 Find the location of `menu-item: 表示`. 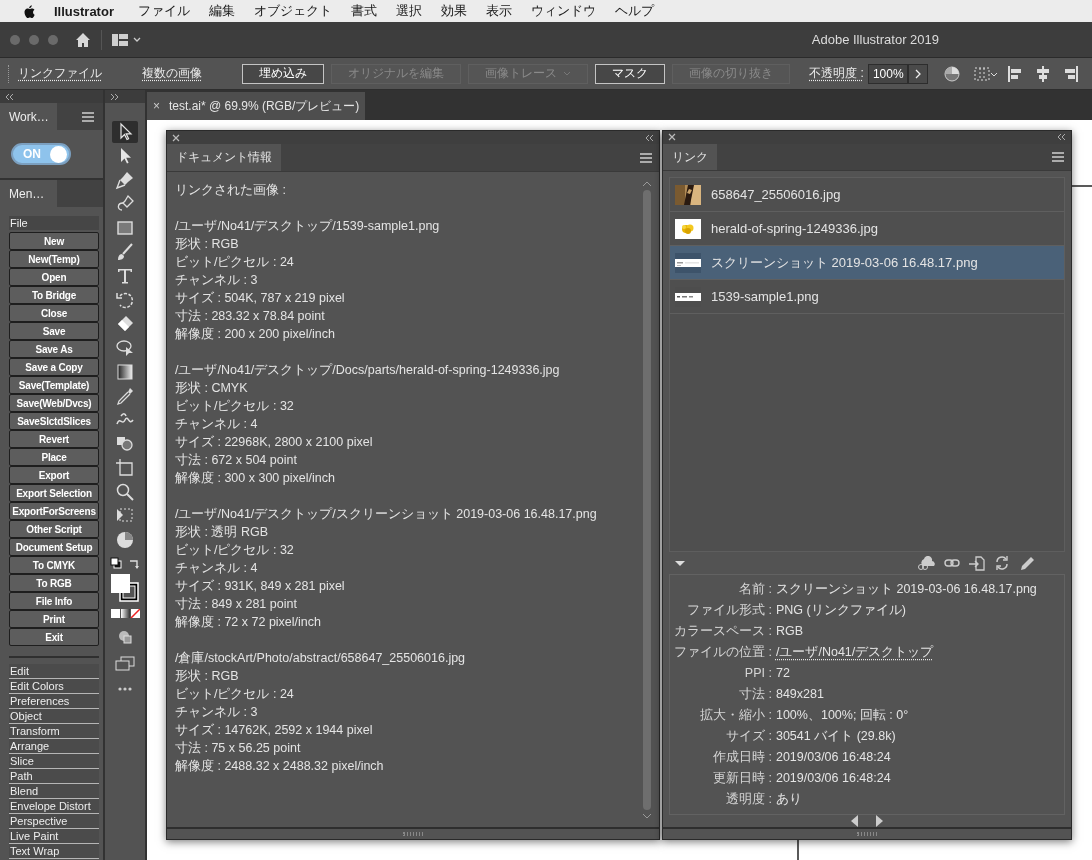

menu-item: 表示 is located at coordinates (498, 11).